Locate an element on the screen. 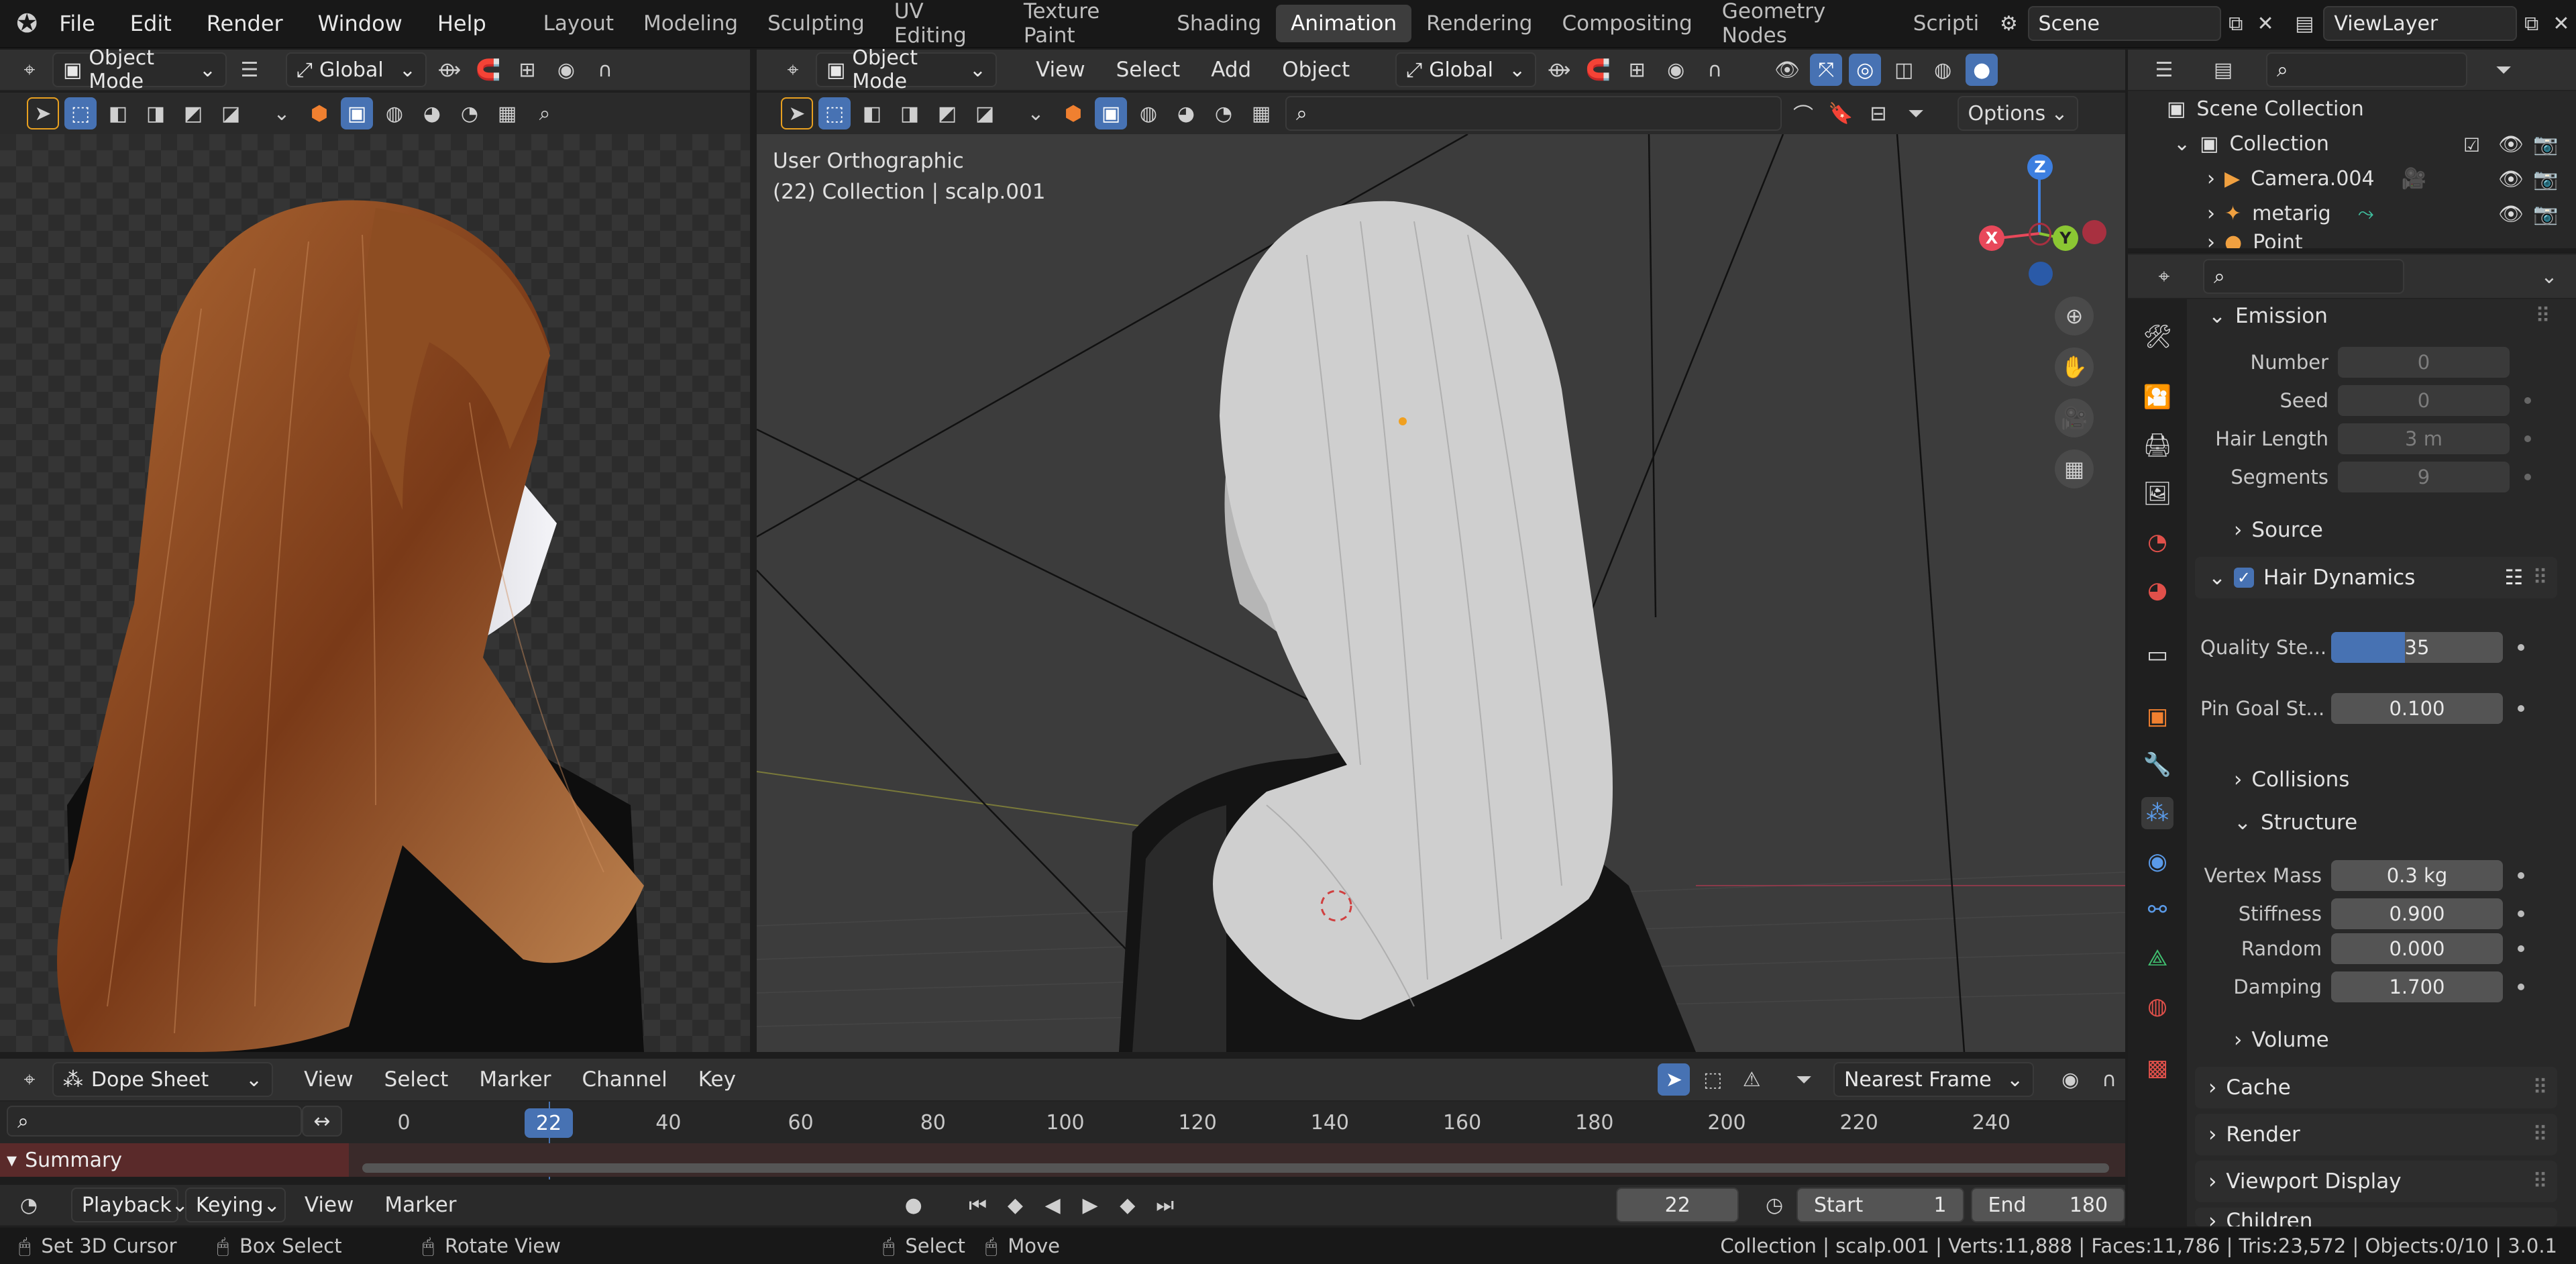 The height and width of the screenshot is (1264, 2576). tab-uv-editing: UV Editing is located at coordinates (944, 24).